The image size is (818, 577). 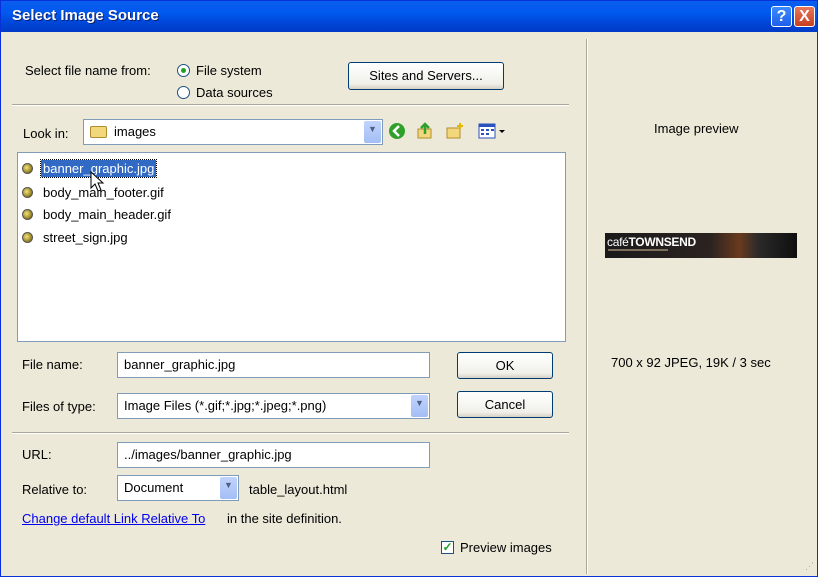 What do you see at coordinates (229, 70) in the screenshot?
I see `file-system-radio-label: File system` at bounding box center [229, 70].